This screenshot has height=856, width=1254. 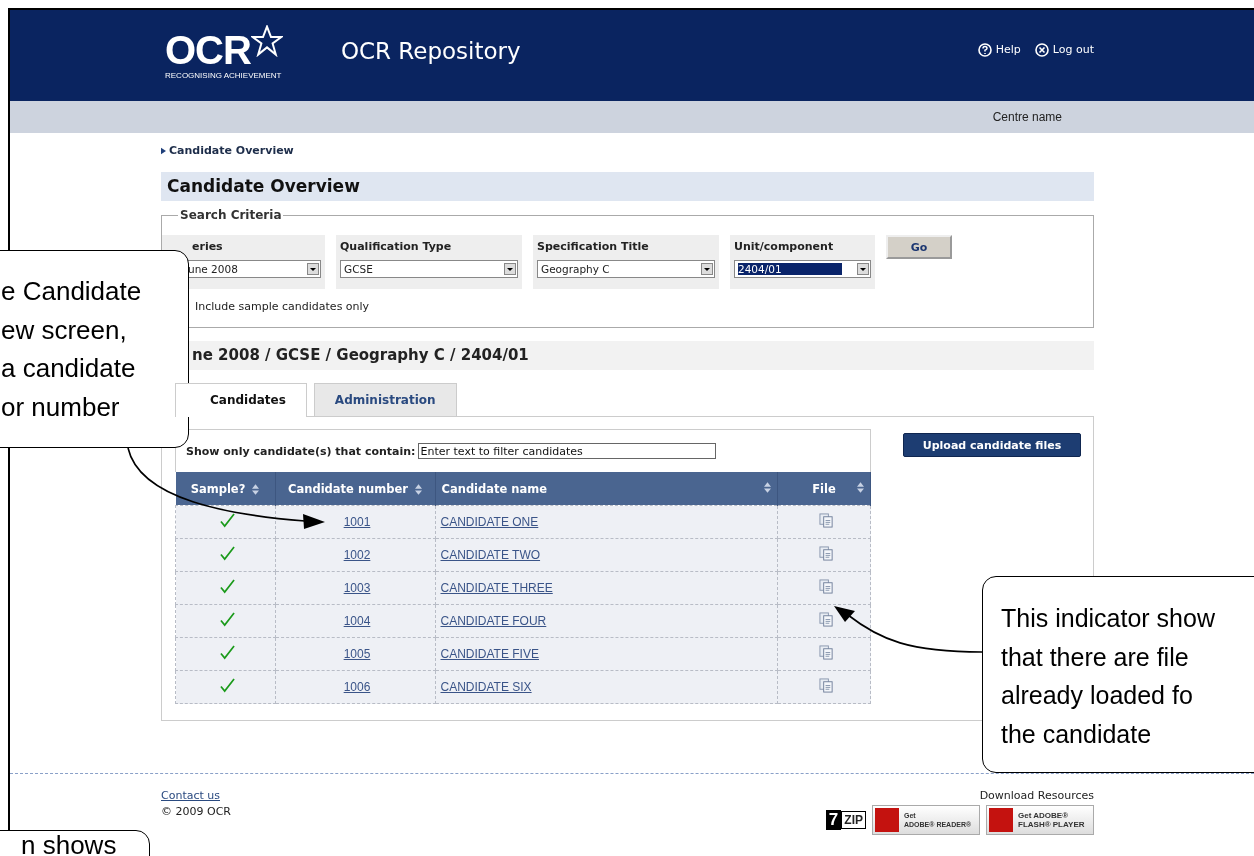 I want to click on logout-link: Log out, so click(x=1064, y=49).